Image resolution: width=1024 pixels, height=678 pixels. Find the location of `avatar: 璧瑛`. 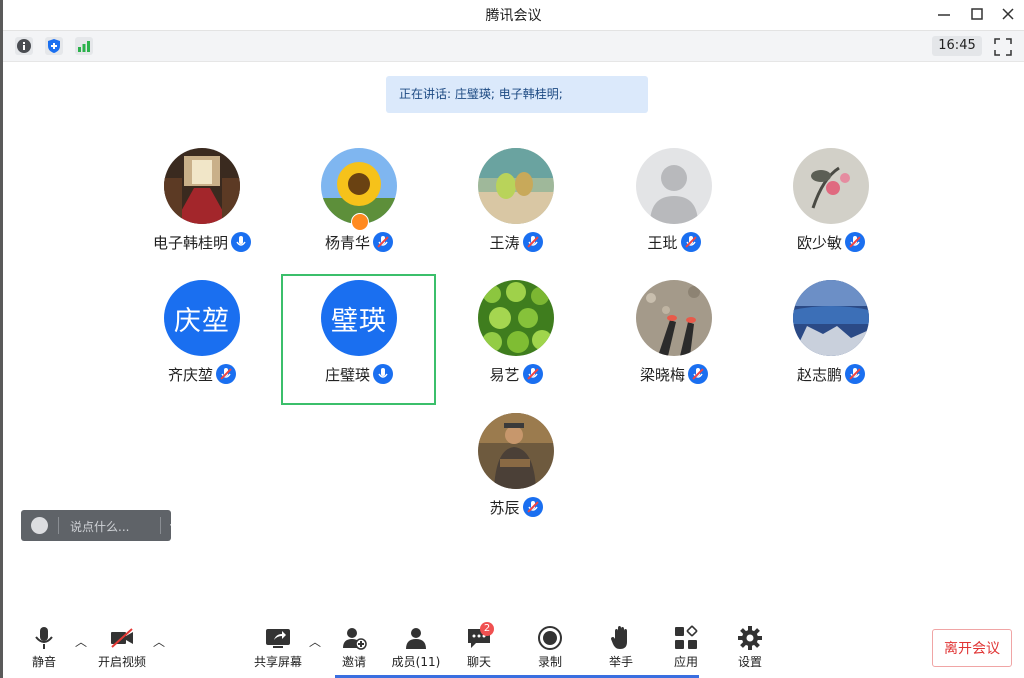

avatar: 璧瑛 is located at coordinates (359, 318).